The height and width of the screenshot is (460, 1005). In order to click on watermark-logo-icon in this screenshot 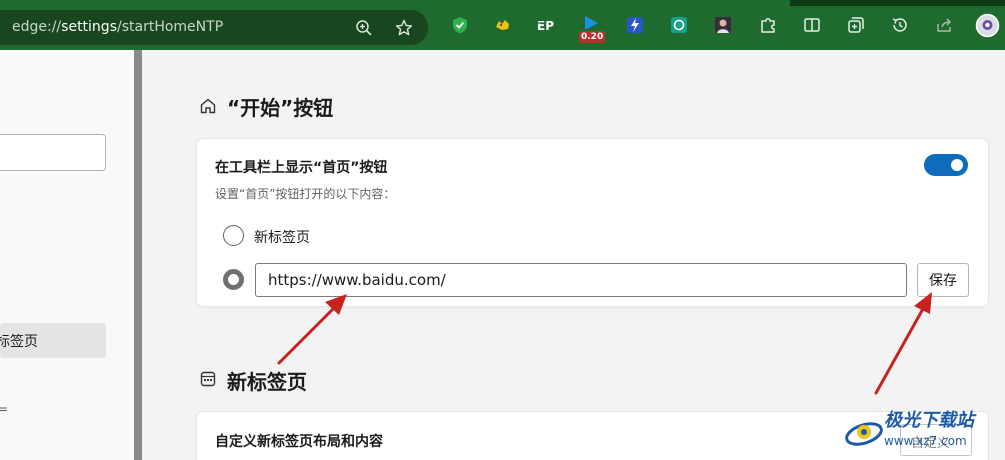, I will do `click(864, 434)`.